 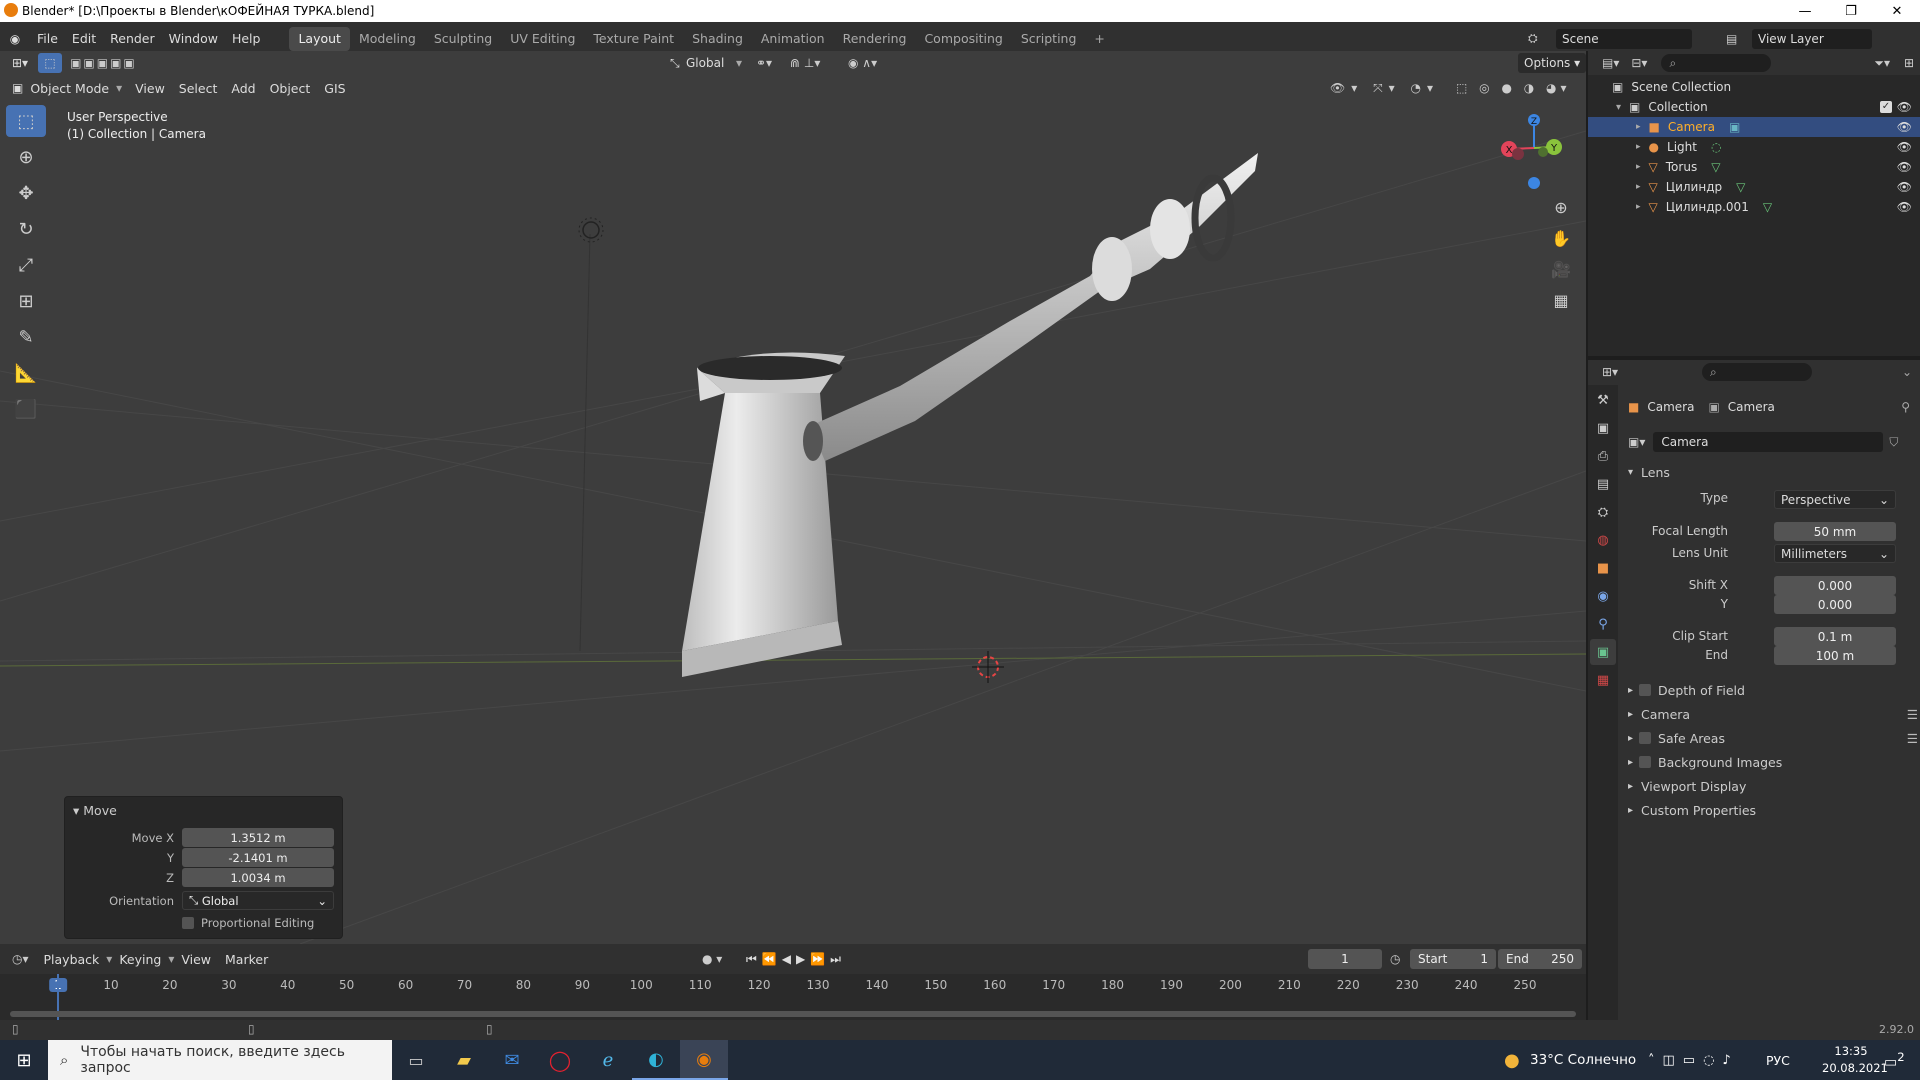 I want to click on menu-add: Add, so click(x=243, y=88).